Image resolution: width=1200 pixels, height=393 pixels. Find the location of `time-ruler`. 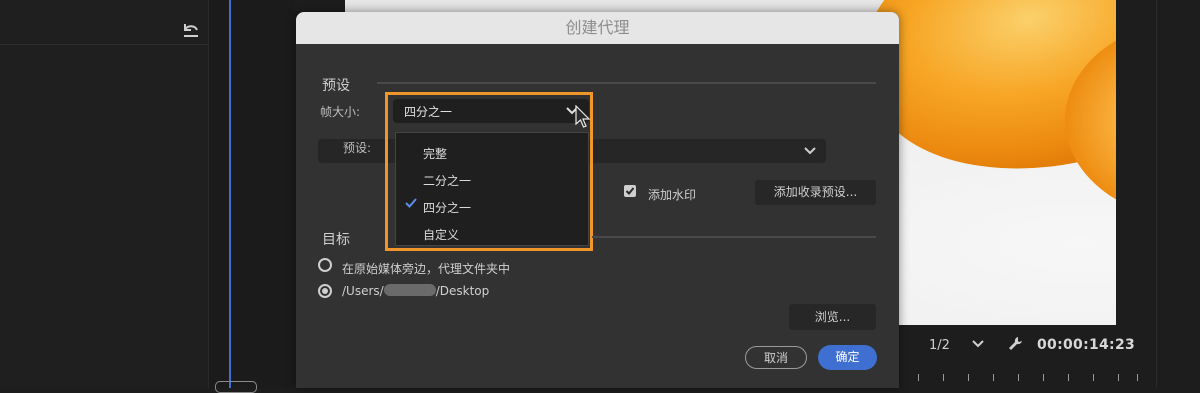

time-ruler is located at coordinates (1027, 379).